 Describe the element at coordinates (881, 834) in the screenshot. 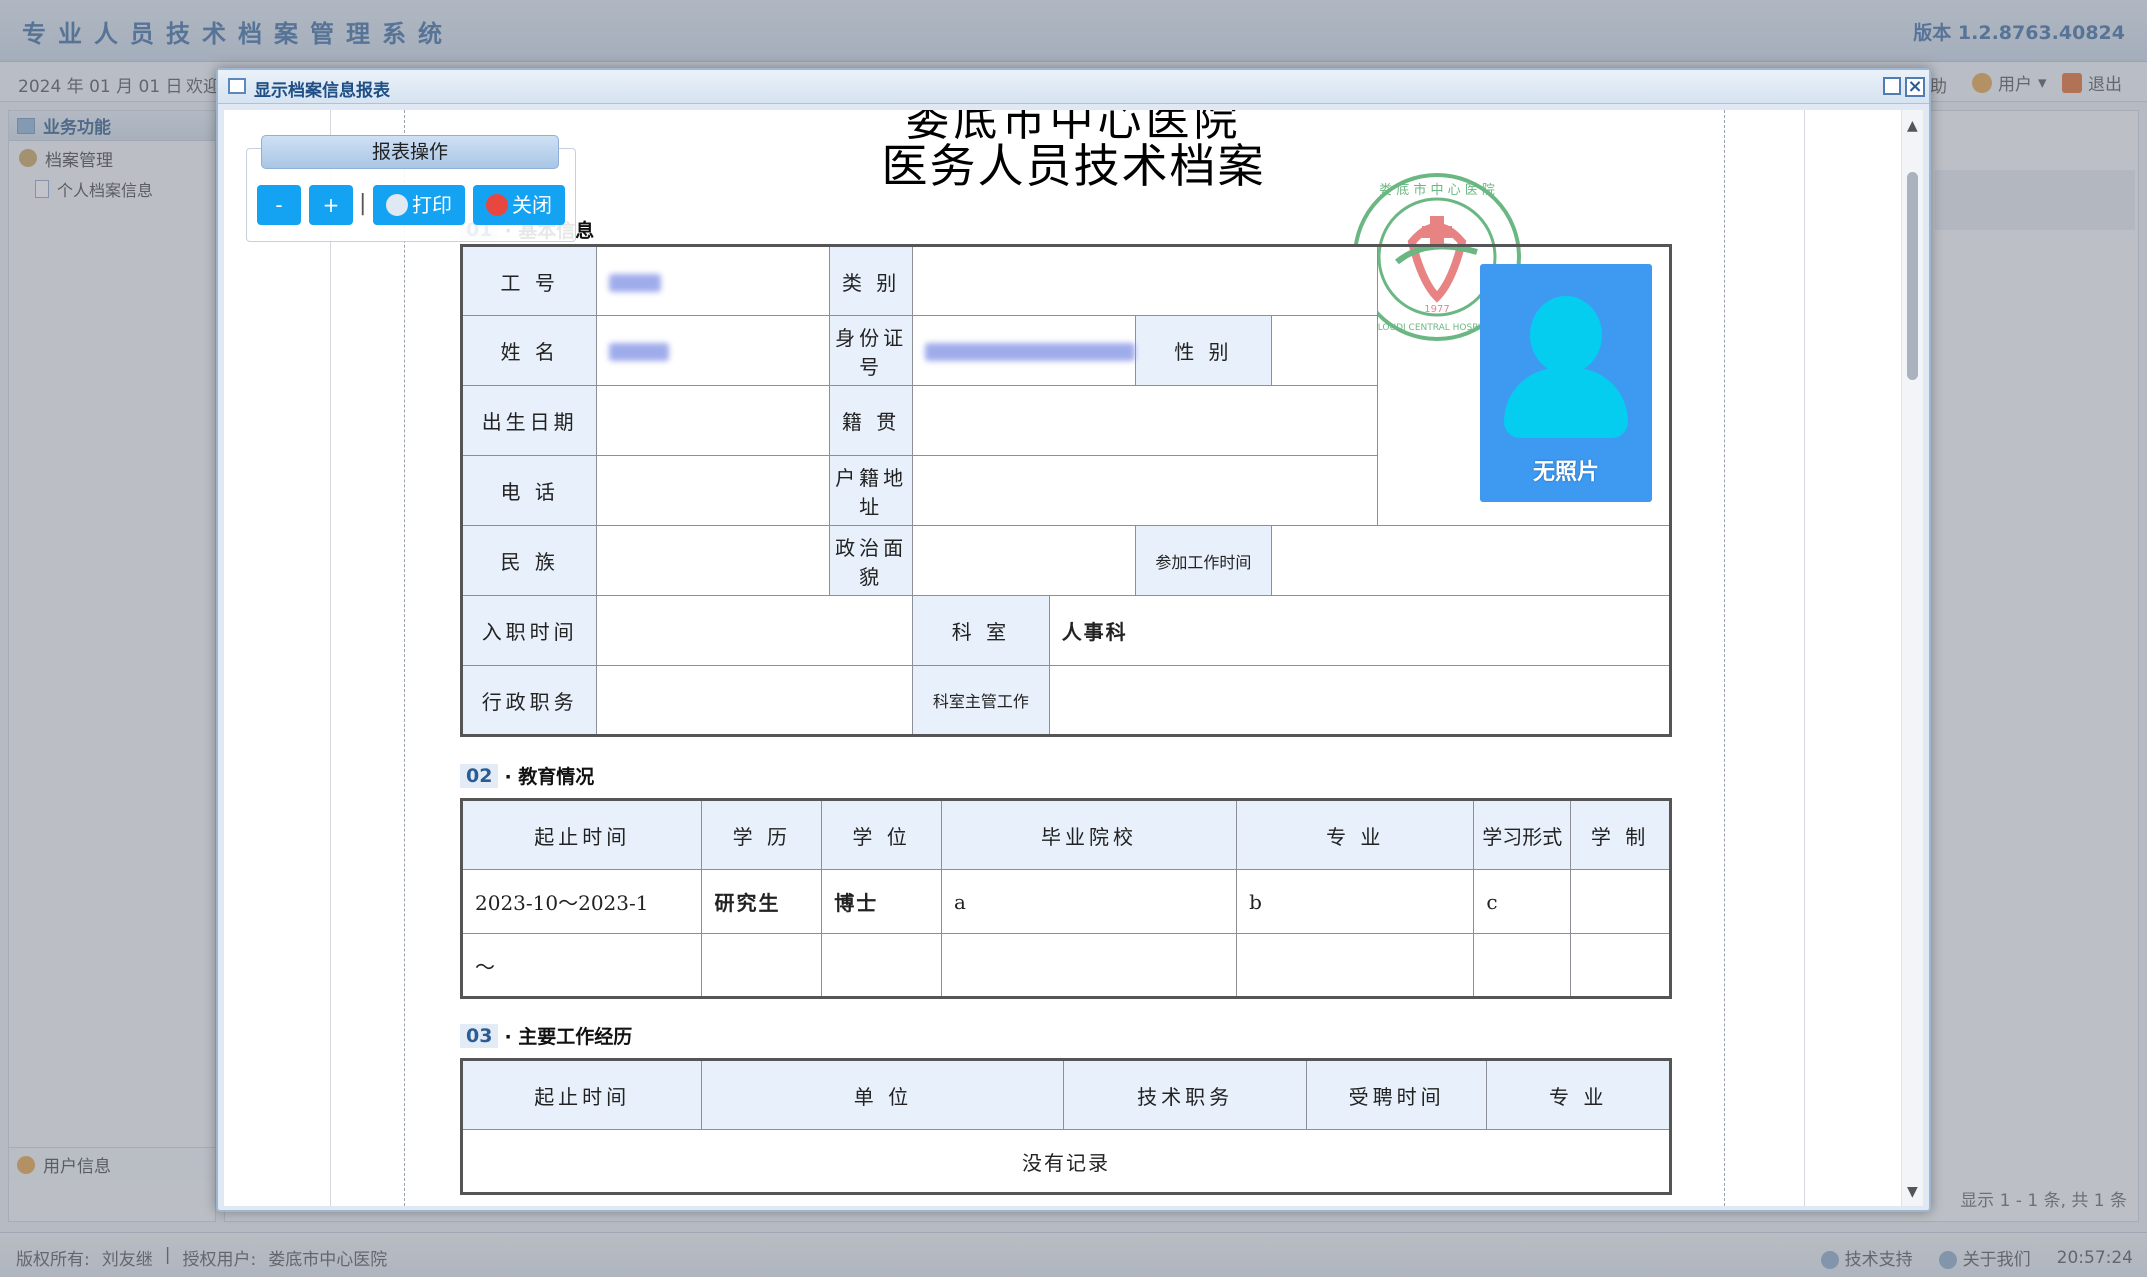

I see `edu-header-degree: 学 位` at that location.